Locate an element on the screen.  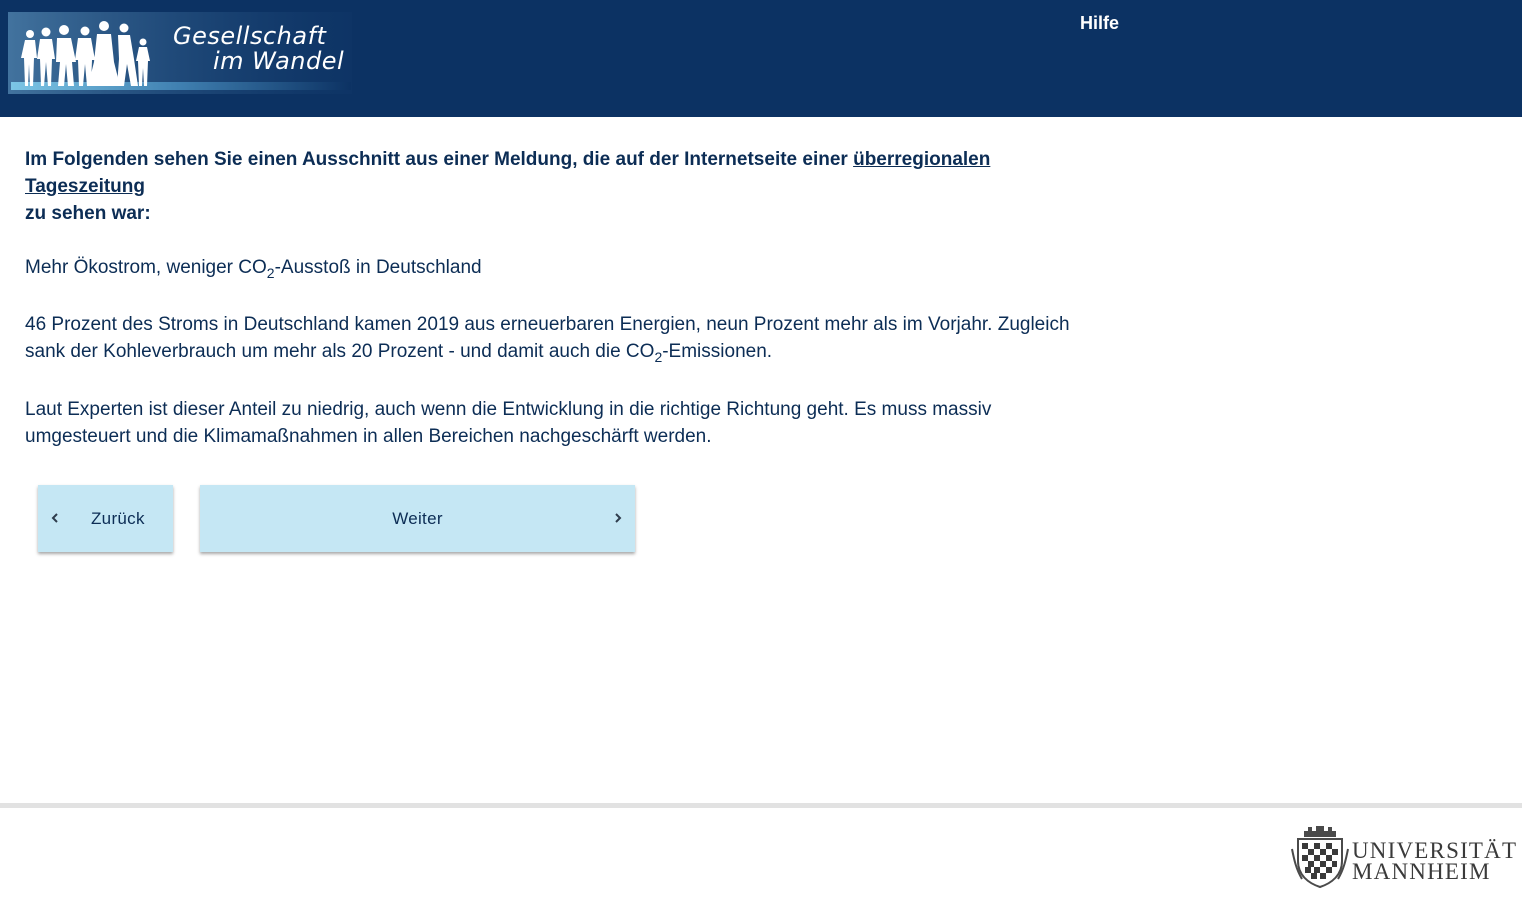
university-crest-icon is located at coordinates (1320, 857).